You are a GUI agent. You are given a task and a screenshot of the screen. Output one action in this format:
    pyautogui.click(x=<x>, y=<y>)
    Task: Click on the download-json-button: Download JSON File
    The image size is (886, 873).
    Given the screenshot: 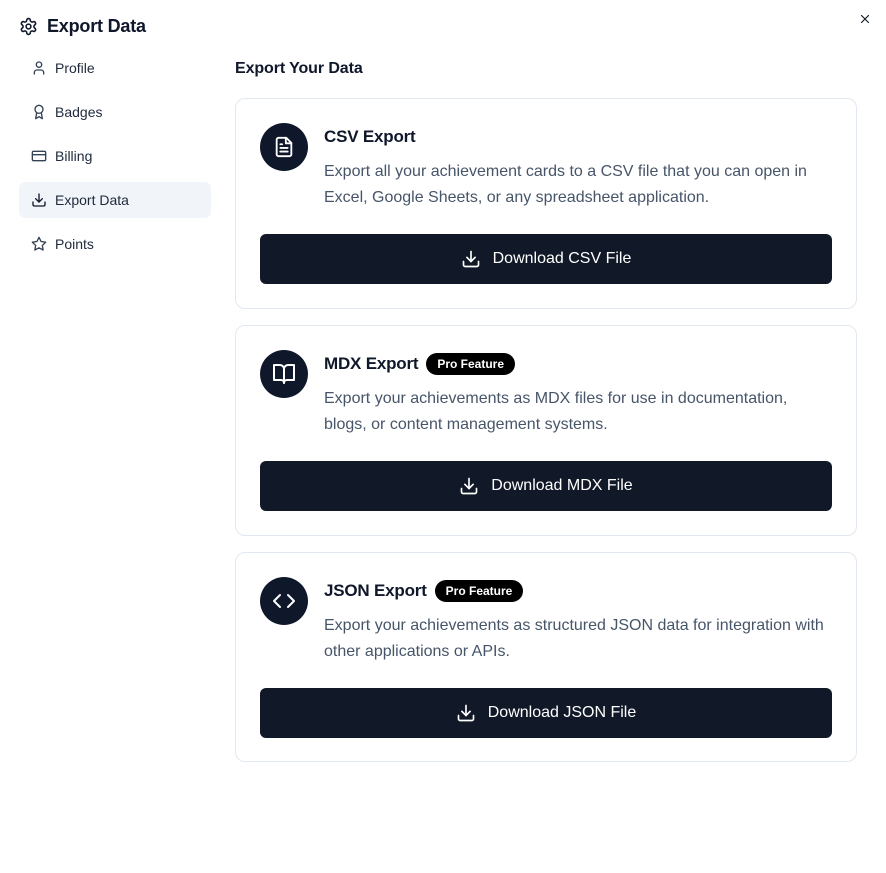 What is the action you would take?
    pyautogui.click(x=546, y=713)
    